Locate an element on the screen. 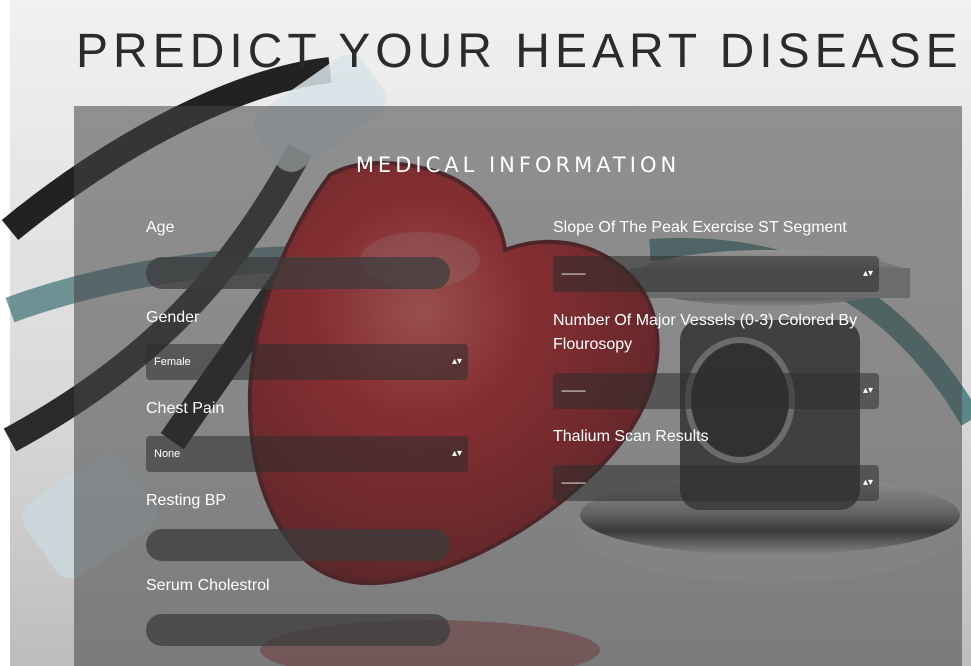 Image resolution: width=971 pixels, height=666 pixels. slope-select: --------- ▴▾ is located at coordinates (716, 274).